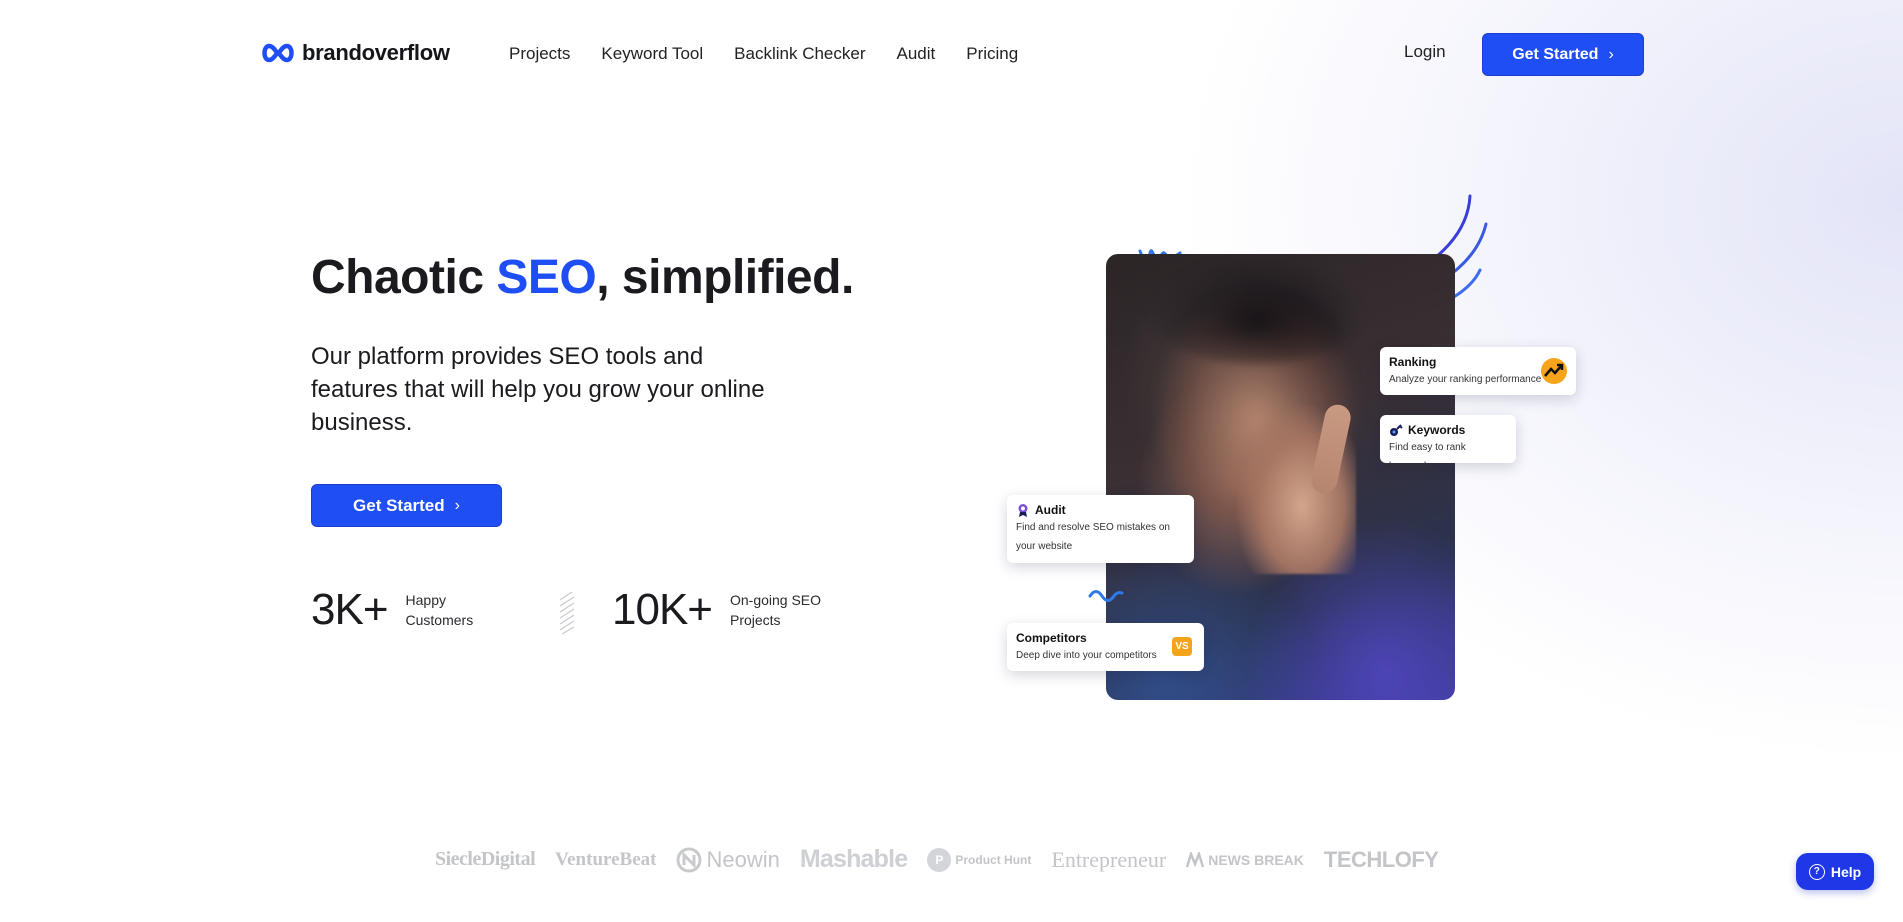  Describe the element at coordinates (404, 277) in the screenshot. I see `hero-title-pre: Chaotic` at that location.